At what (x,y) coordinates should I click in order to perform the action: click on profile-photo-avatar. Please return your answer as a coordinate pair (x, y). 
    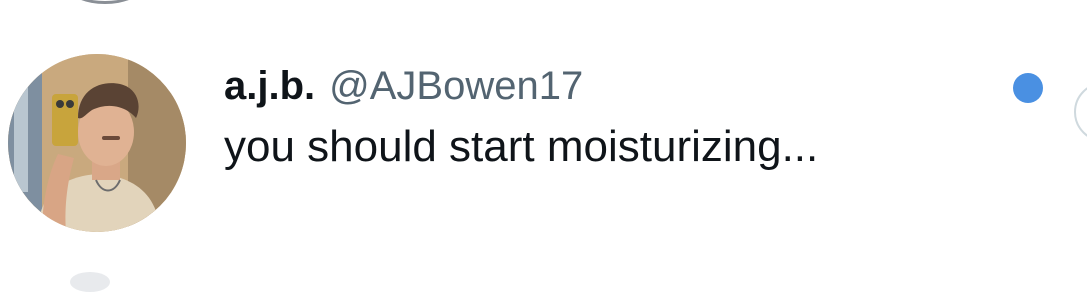
    Looking at the image, I should click on (97, 143).